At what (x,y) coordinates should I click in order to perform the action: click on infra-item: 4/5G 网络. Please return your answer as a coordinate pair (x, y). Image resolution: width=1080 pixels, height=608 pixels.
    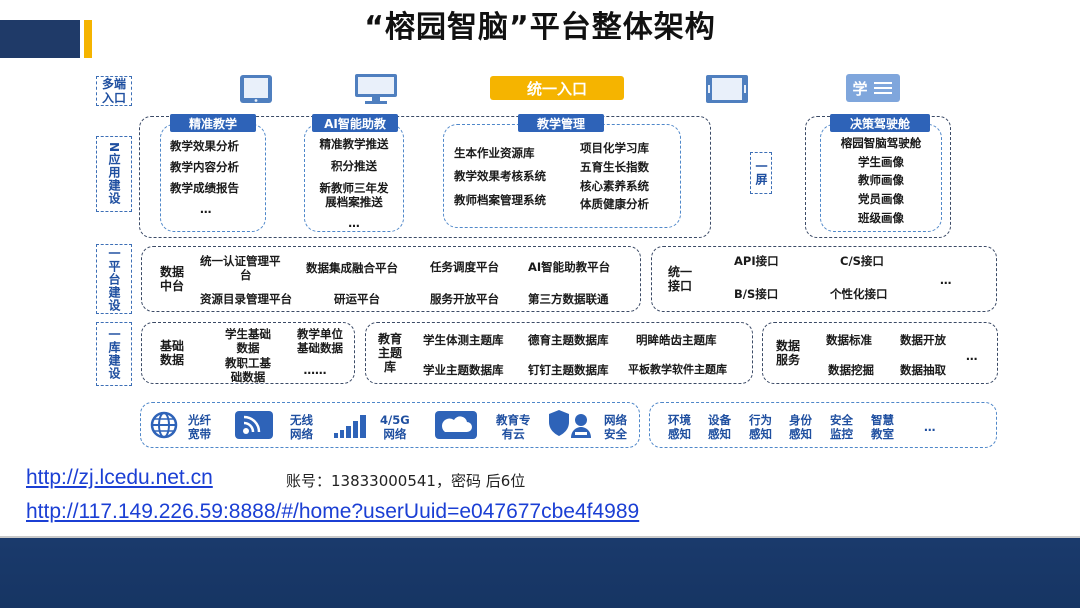
    Looking at the image, I should click on (395, 427).